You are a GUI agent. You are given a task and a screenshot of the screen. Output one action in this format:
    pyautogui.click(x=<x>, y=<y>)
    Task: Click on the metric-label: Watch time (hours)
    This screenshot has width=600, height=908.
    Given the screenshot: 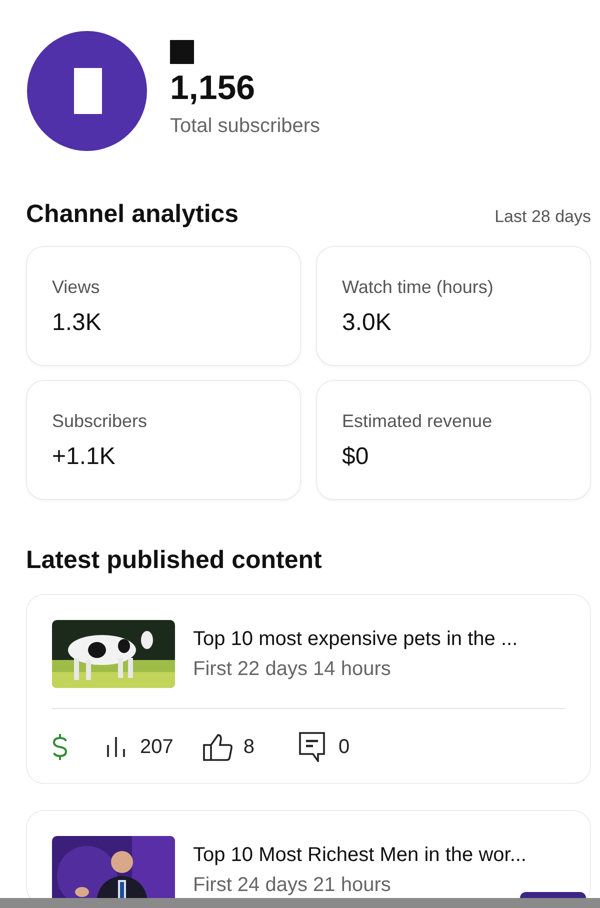 What is the action you would take?
    pyautogui.click(x=418, y=287)
    